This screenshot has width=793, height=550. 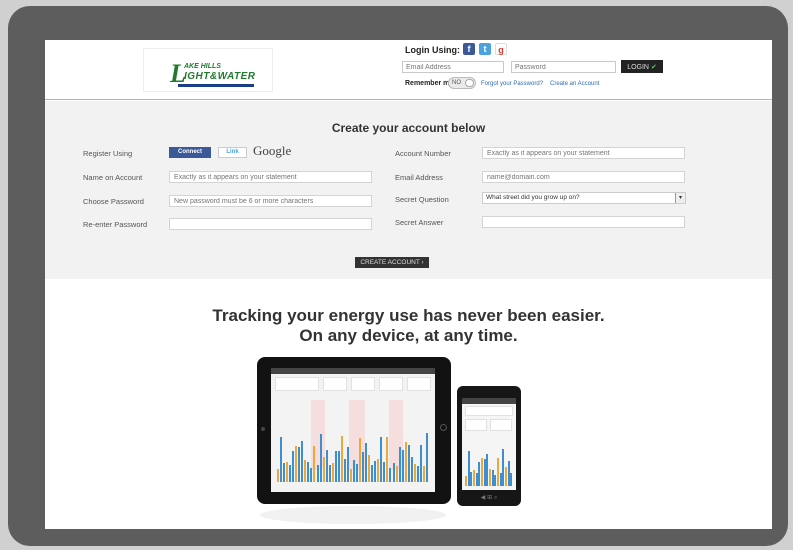 What do you see at coordinates (638, 67) in the screenshot?
I see `login-button-label: LOGIN` at bounding box center [638, 67].